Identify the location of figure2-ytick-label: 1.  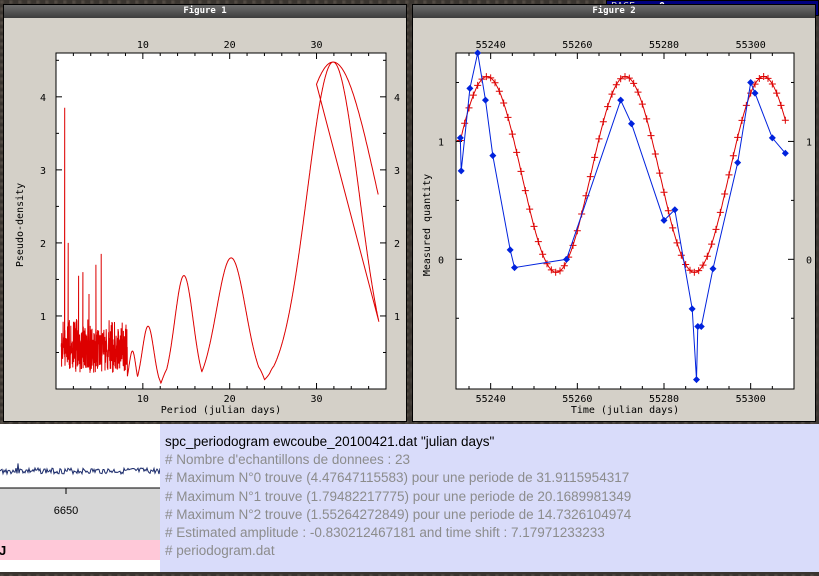
(441, 142).